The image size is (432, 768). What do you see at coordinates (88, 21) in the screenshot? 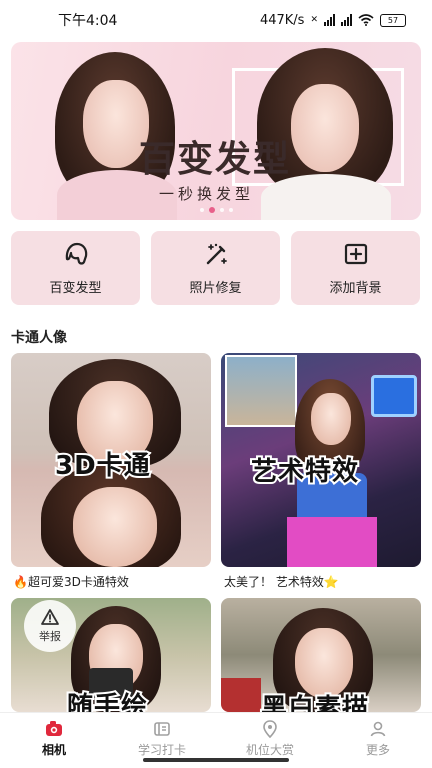
I see `status-time: 下午4:04` at bounding box center [88, 21].